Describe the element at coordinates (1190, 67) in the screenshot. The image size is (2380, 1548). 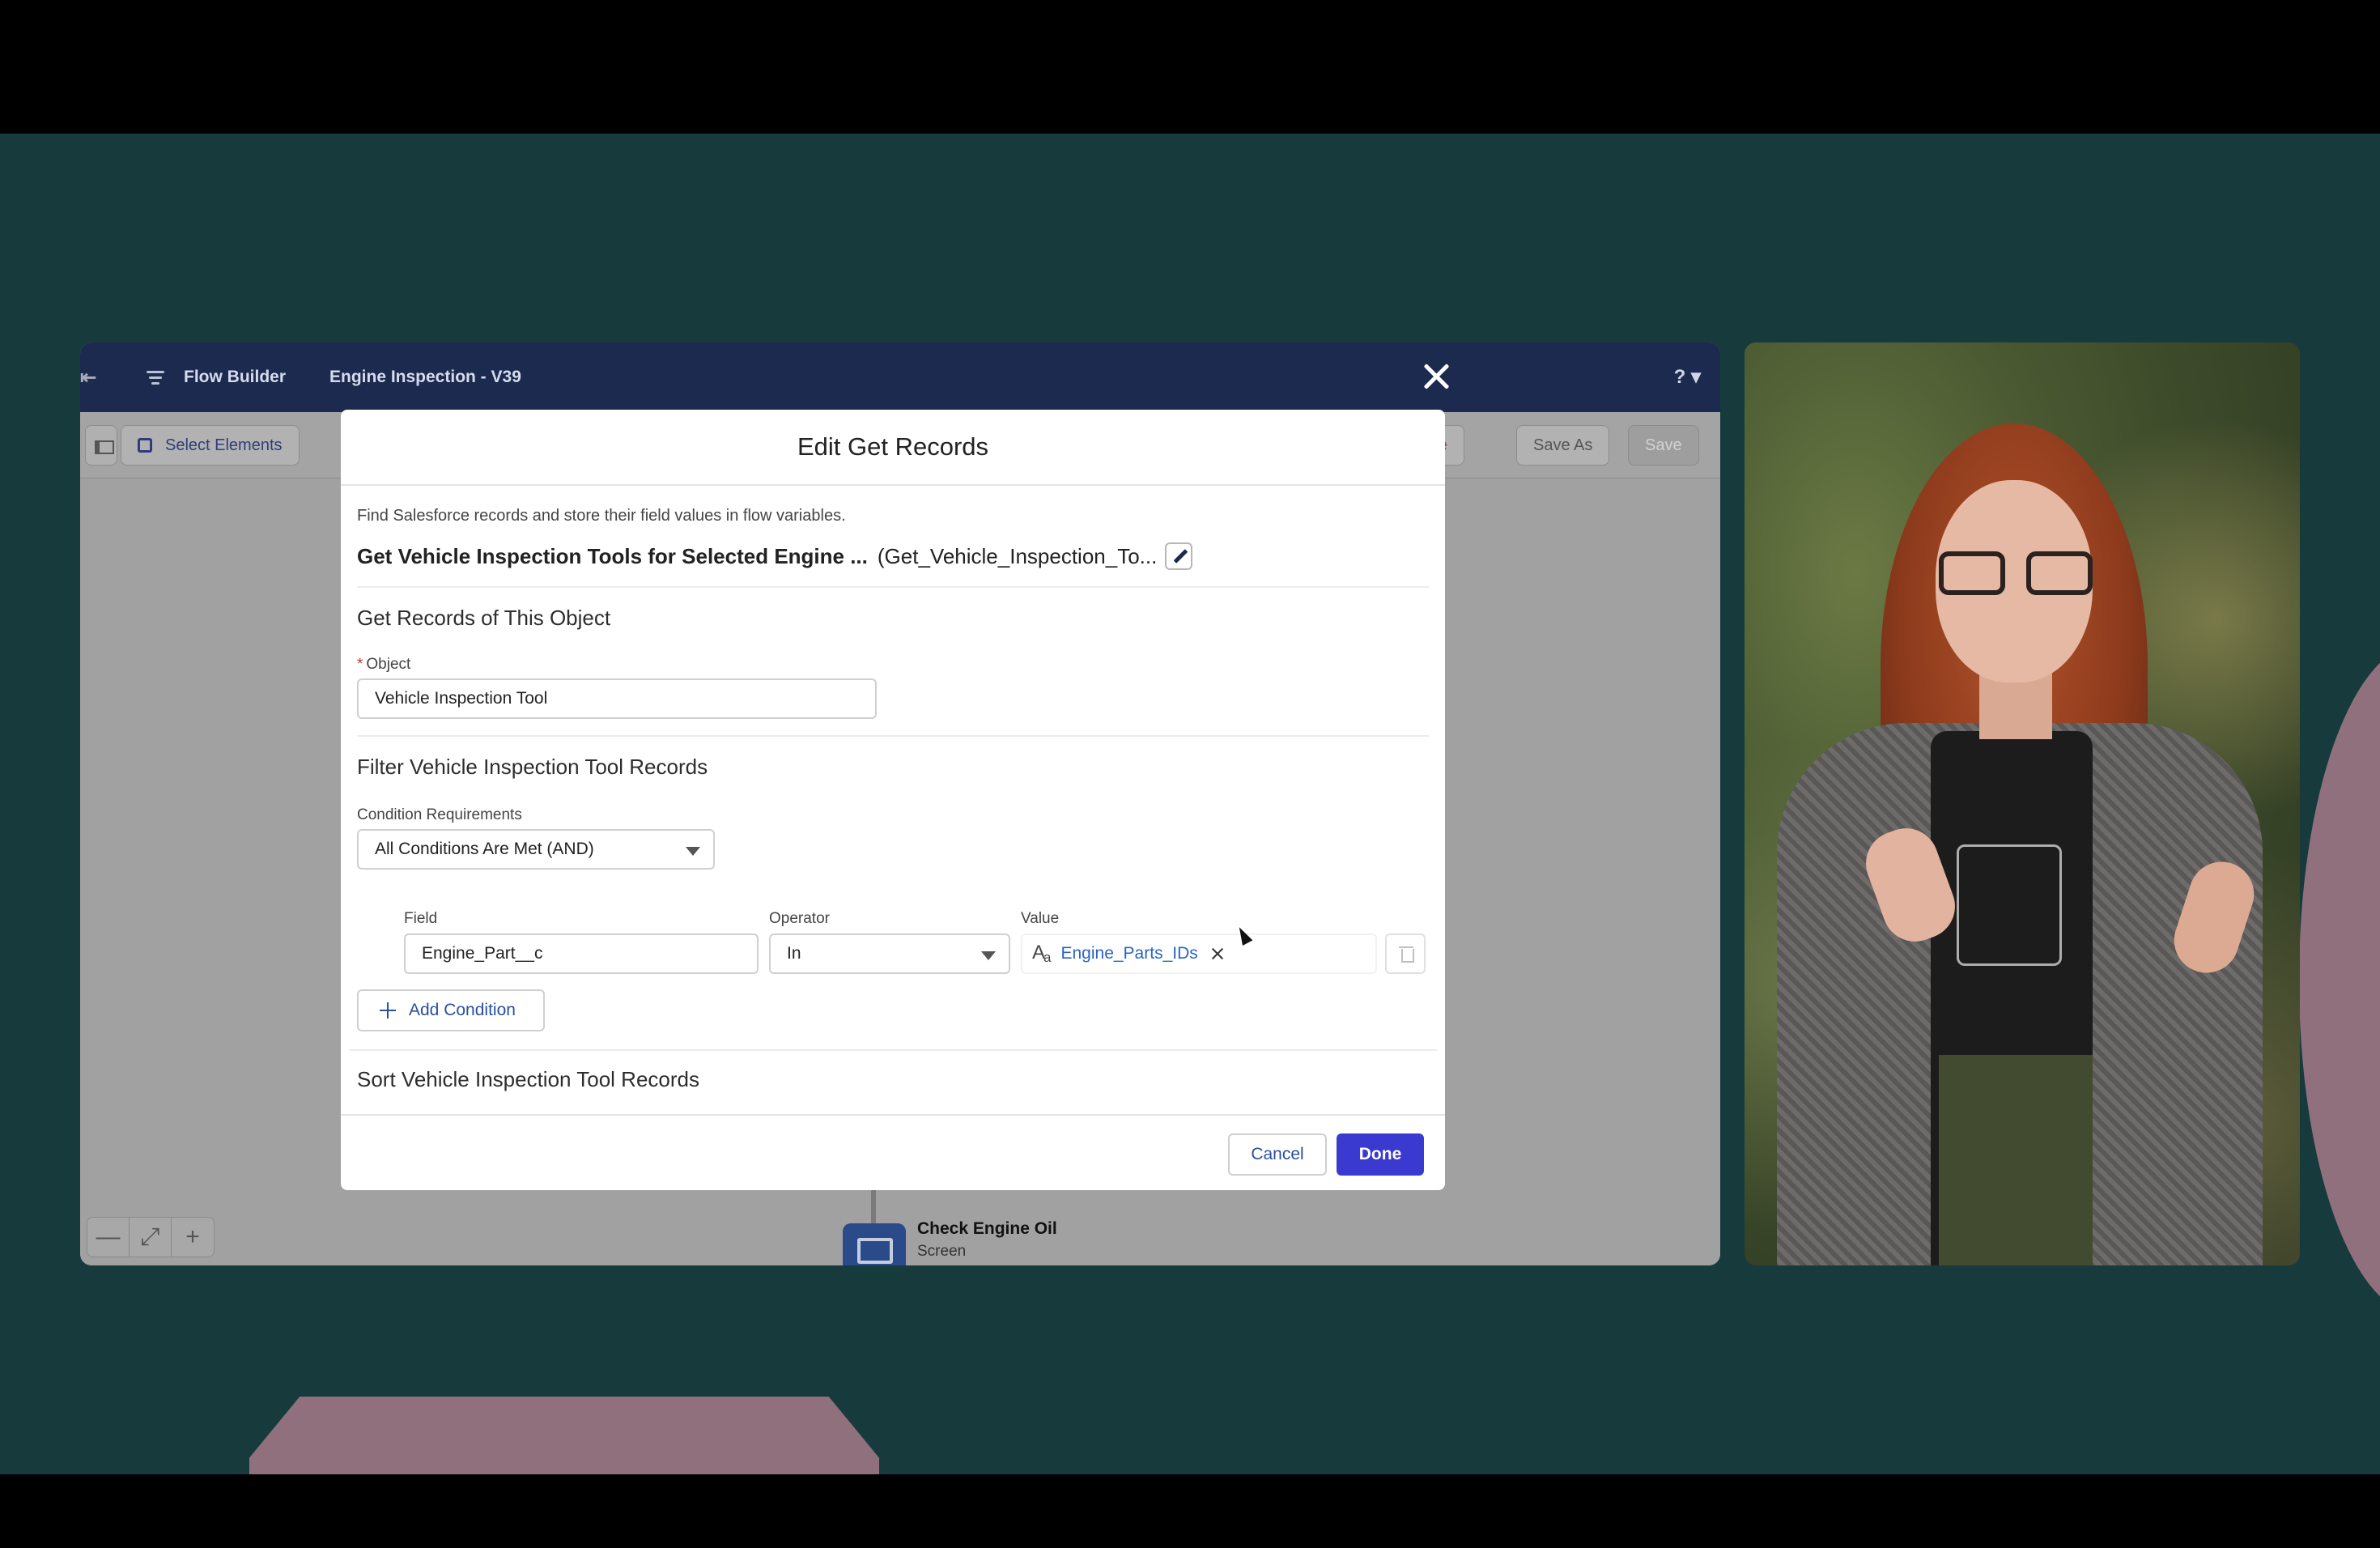
I see `letterbox-top` at that location.